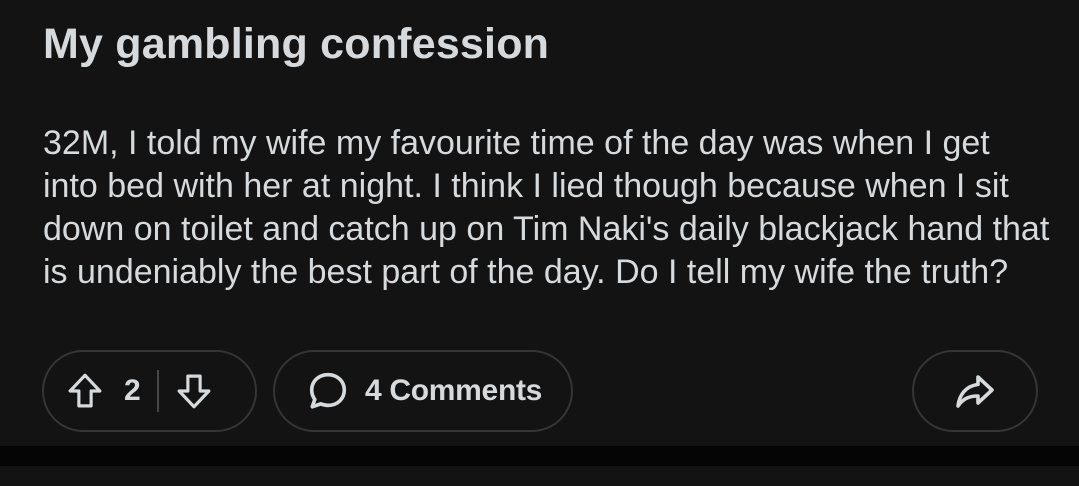  What do you see at coordinates (85, 391) in the screenshot?
I see `upvote-icon` at bounding box center [85, 391].